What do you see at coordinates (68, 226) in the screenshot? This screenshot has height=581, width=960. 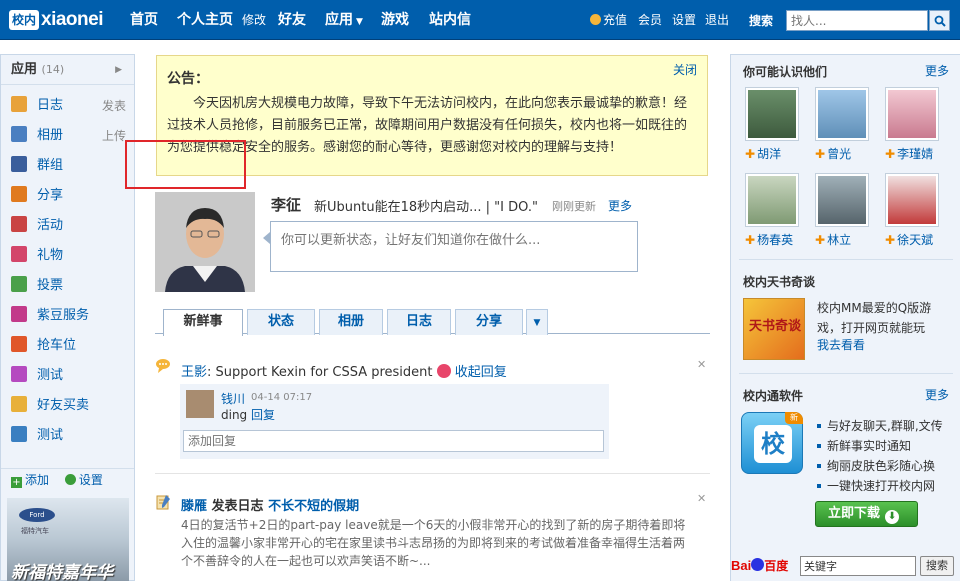 I see `sidebar-app-item: 活动` at bounding box center [68, 226].